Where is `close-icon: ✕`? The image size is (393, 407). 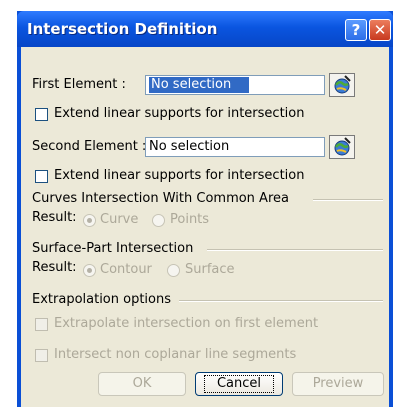 close-icon: ✕ is located at coordinates (380, 30).